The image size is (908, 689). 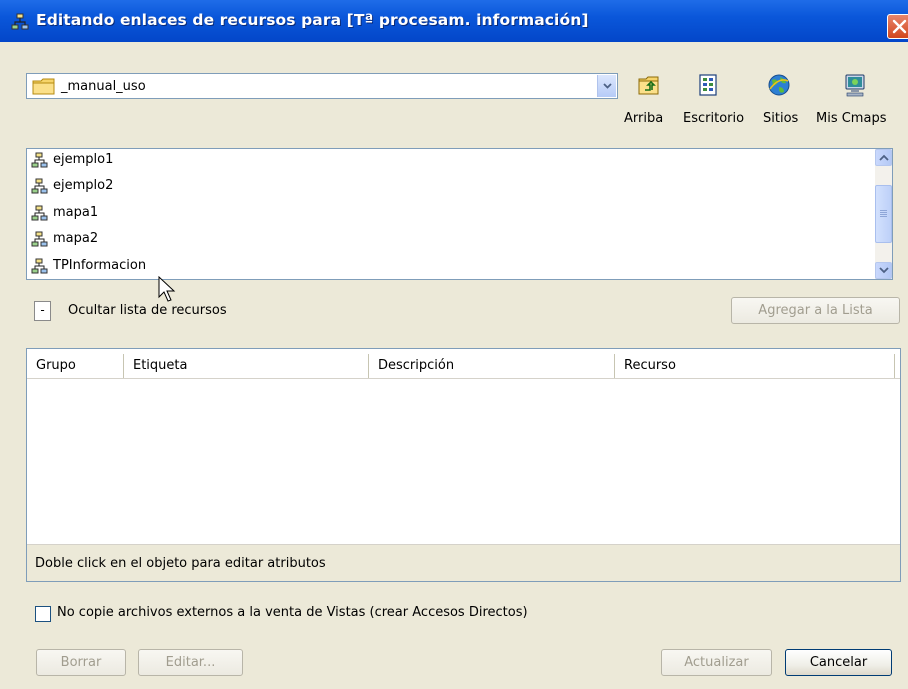 What do you see at coordinates (42, 311) in the screenshot?
I see `collapse-toggle: -` at bounding box center [42, 311].